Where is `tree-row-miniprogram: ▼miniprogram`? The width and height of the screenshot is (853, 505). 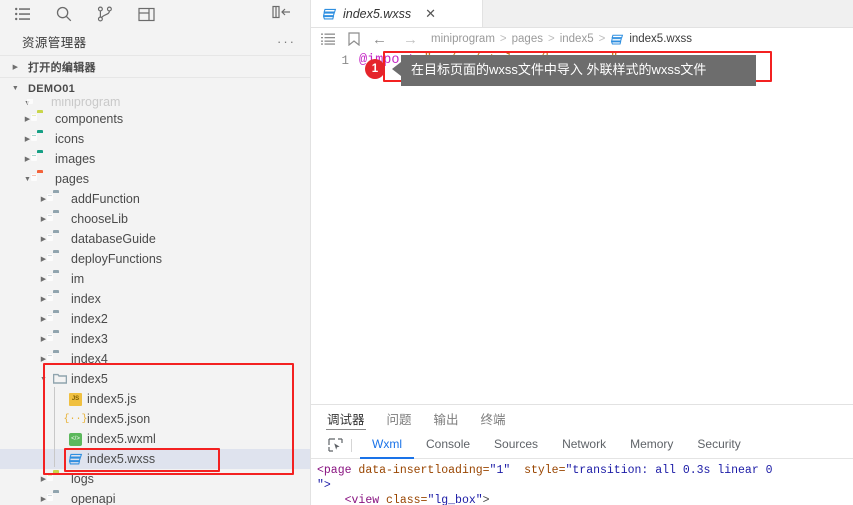 tree-row-miniprogram: ▼miniprogram is located at coordinates (155, 104).